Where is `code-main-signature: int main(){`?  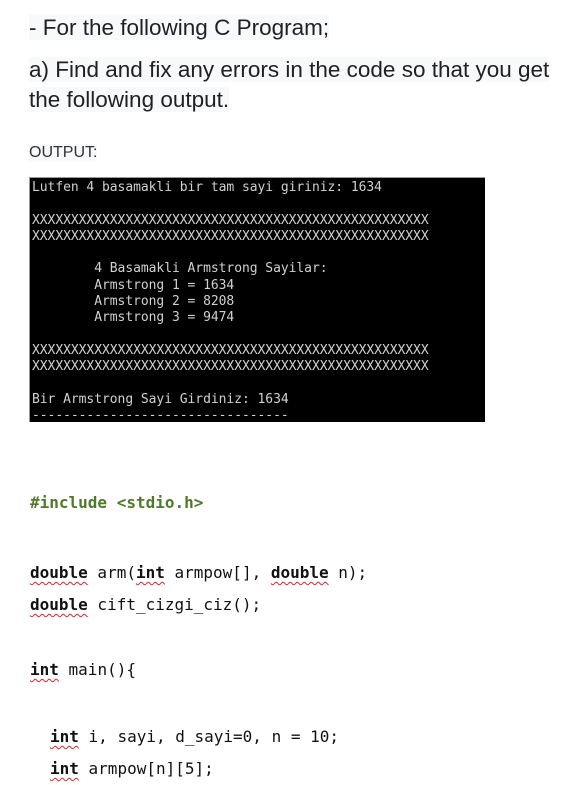
code-main-signature: int main(){ is located at coordinates (83, 670).